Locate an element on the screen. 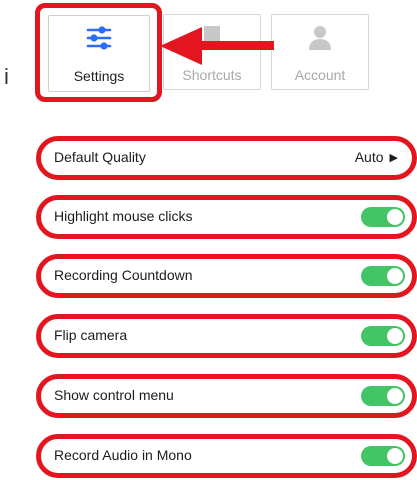 The width and height of the screenshot is (417, 480). highlight-clicks-row: Highlight mouse clicks is located at coordinates (228, 217).